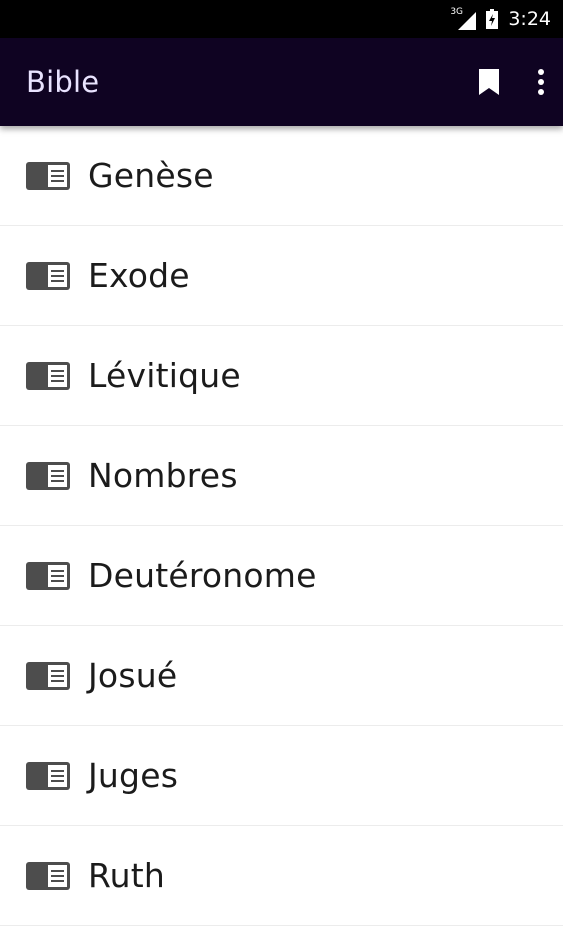  Describe the element at coordinates (133, 775) in the screenshot. I see `book-label: Juges` at that location.